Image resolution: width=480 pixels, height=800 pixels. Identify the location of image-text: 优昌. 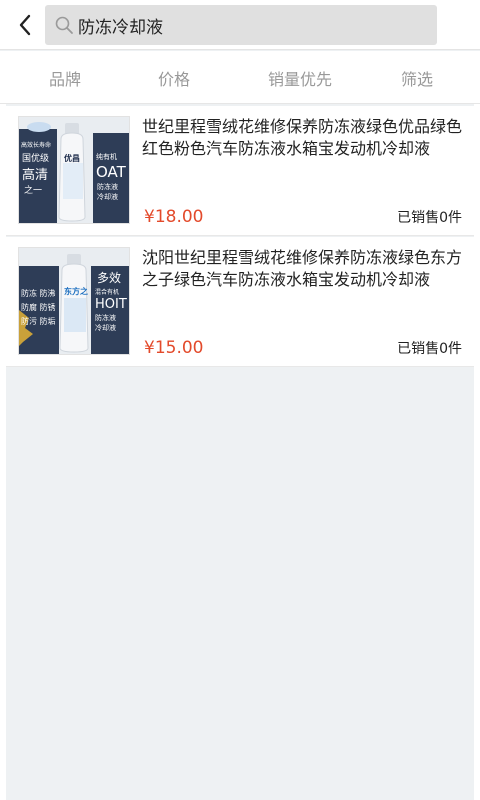
(72, 158).